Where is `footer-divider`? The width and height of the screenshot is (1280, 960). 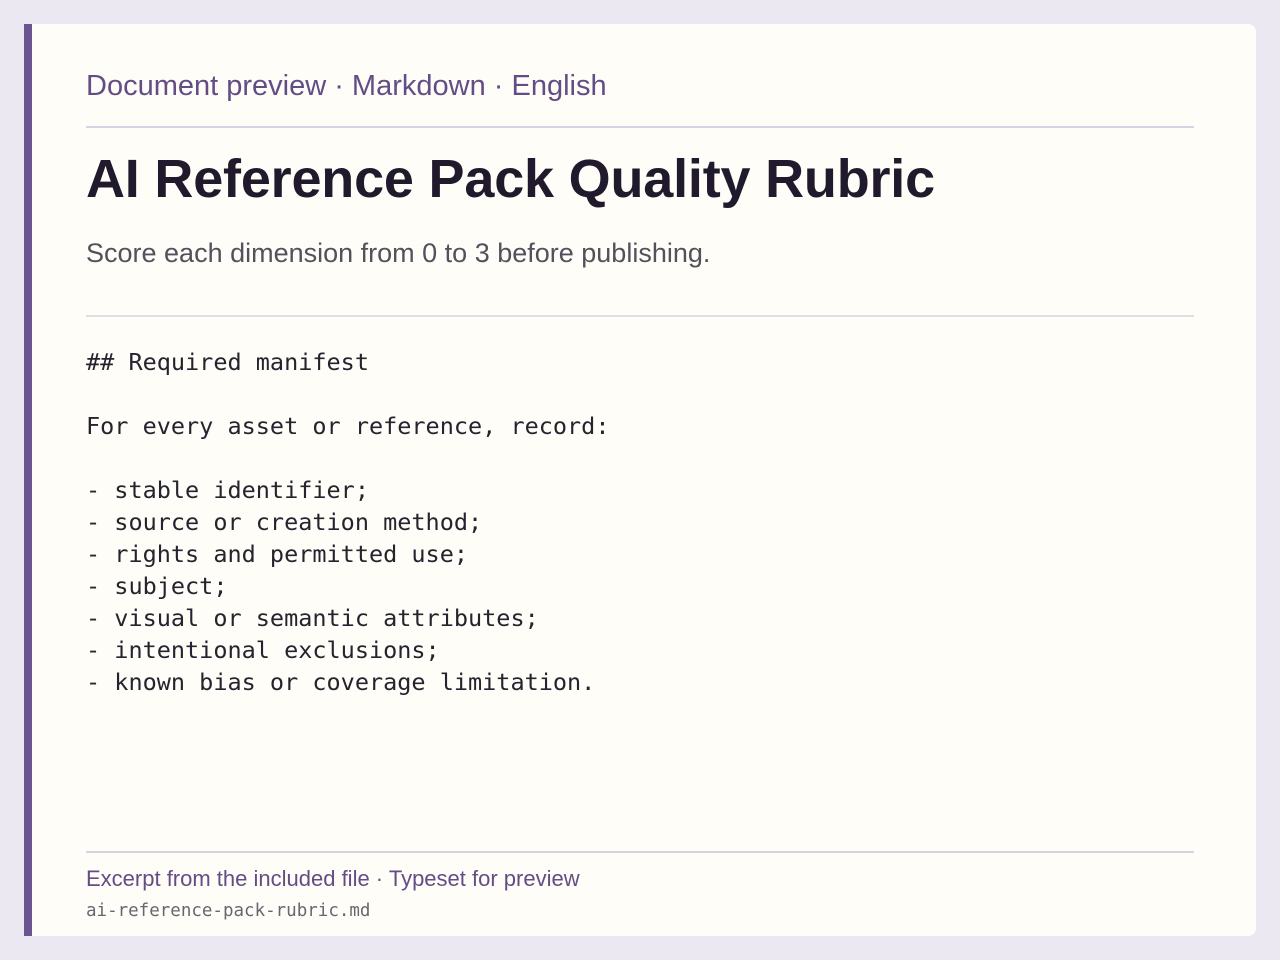 footer-divider is located at coordinates (640, 852).